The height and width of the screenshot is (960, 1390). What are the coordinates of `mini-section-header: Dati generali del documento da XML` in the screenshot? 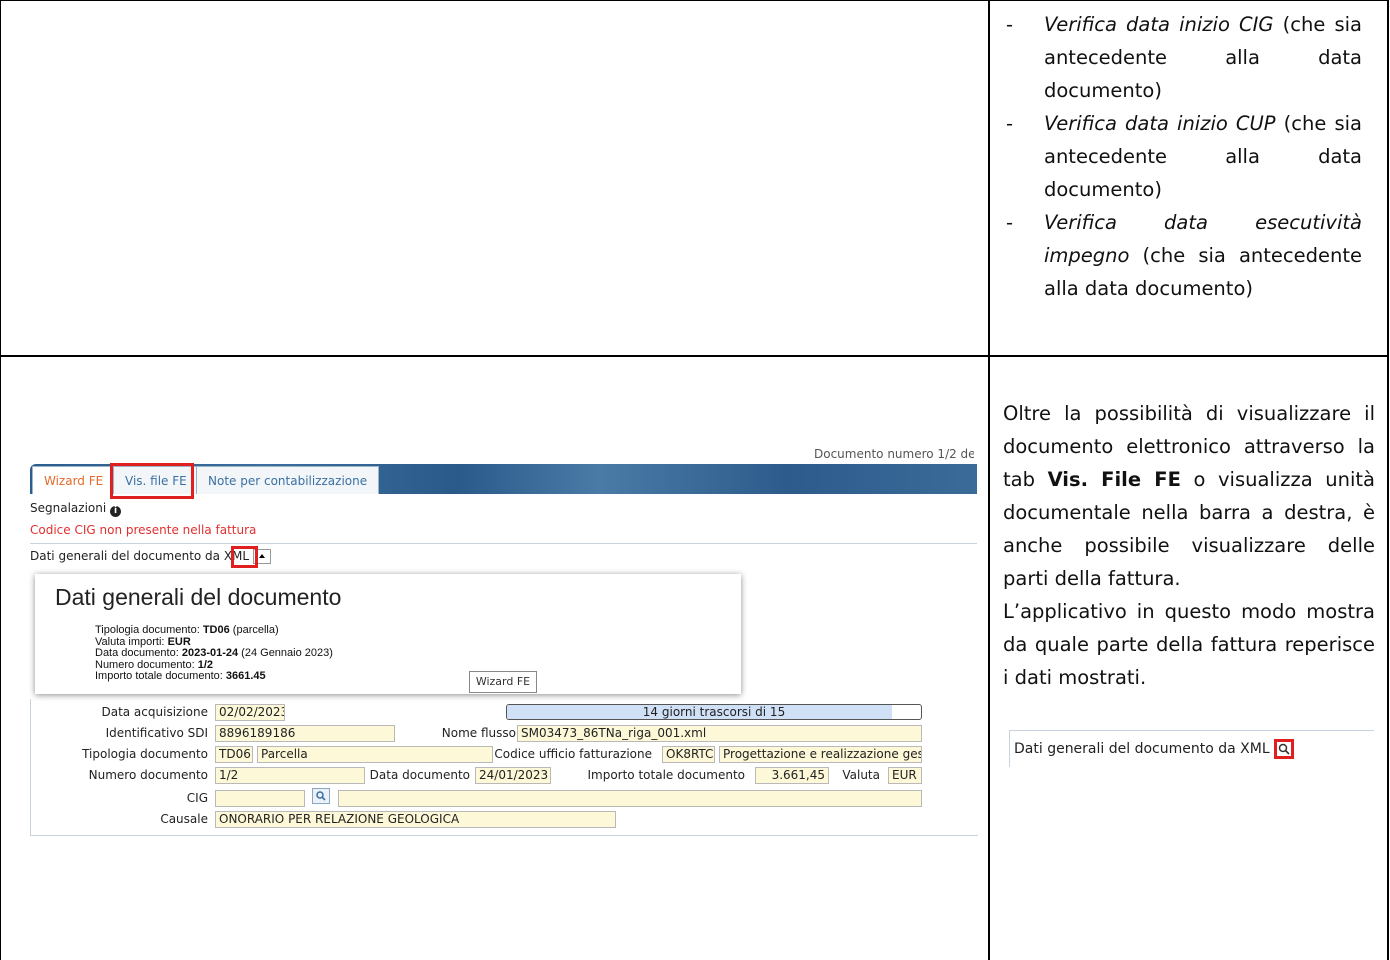 It's located at (1191, 748).